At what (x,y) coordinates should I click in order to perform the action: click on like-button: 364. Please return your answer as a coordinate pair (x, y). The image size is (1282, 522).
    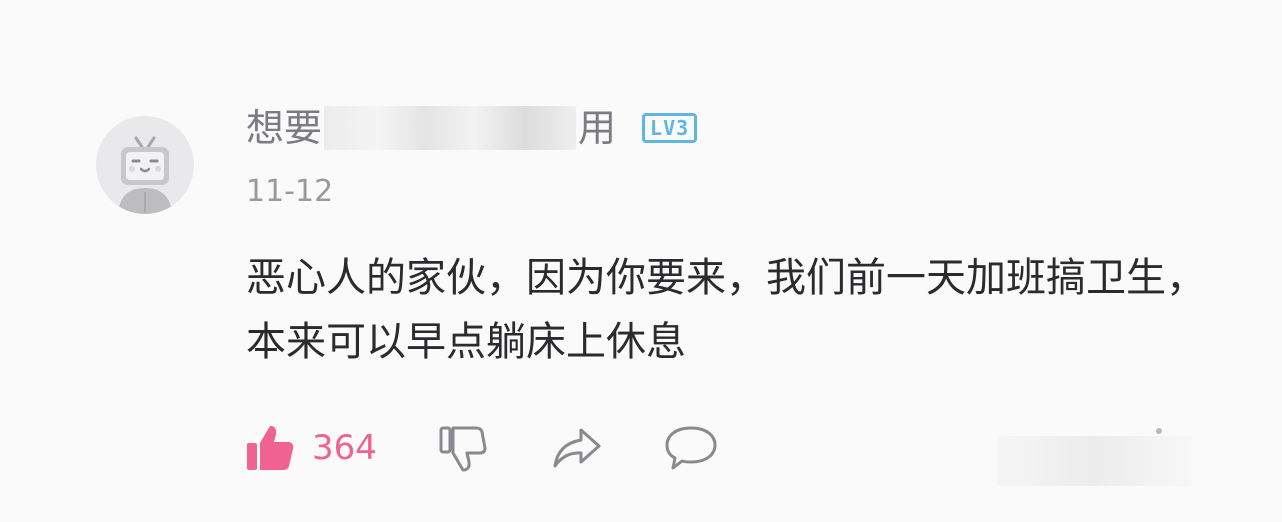
    Looking at the image, I should click on (340, 448).